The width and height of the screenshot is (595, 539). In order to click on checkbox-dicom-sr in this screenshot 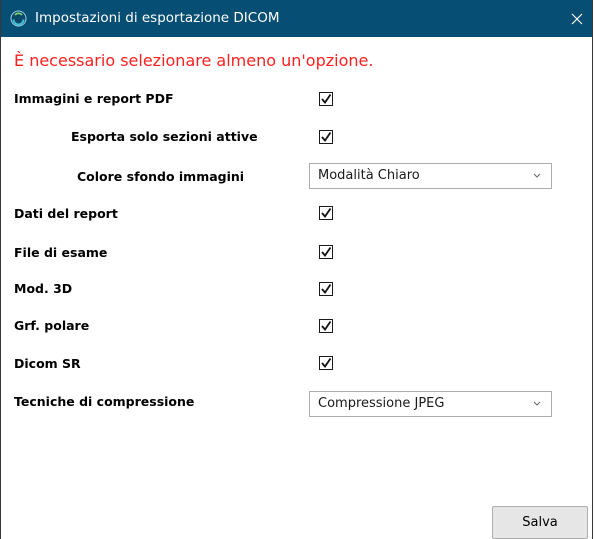, I will do `click(326, 363)`.